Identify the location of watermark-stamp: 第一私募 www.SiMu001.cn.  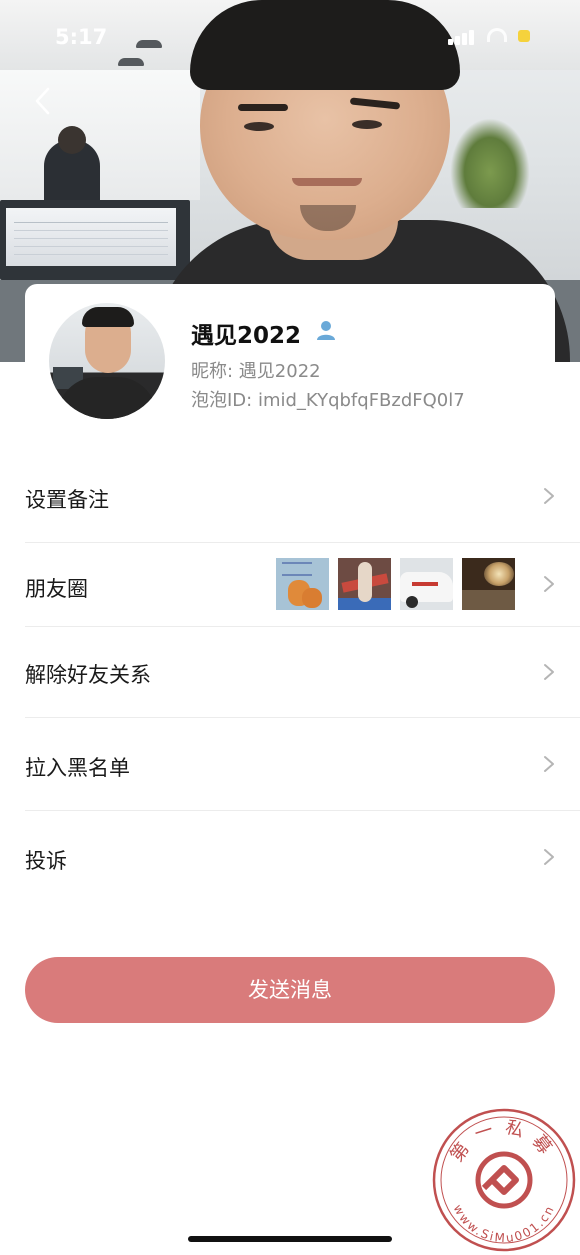
(504, 1180).